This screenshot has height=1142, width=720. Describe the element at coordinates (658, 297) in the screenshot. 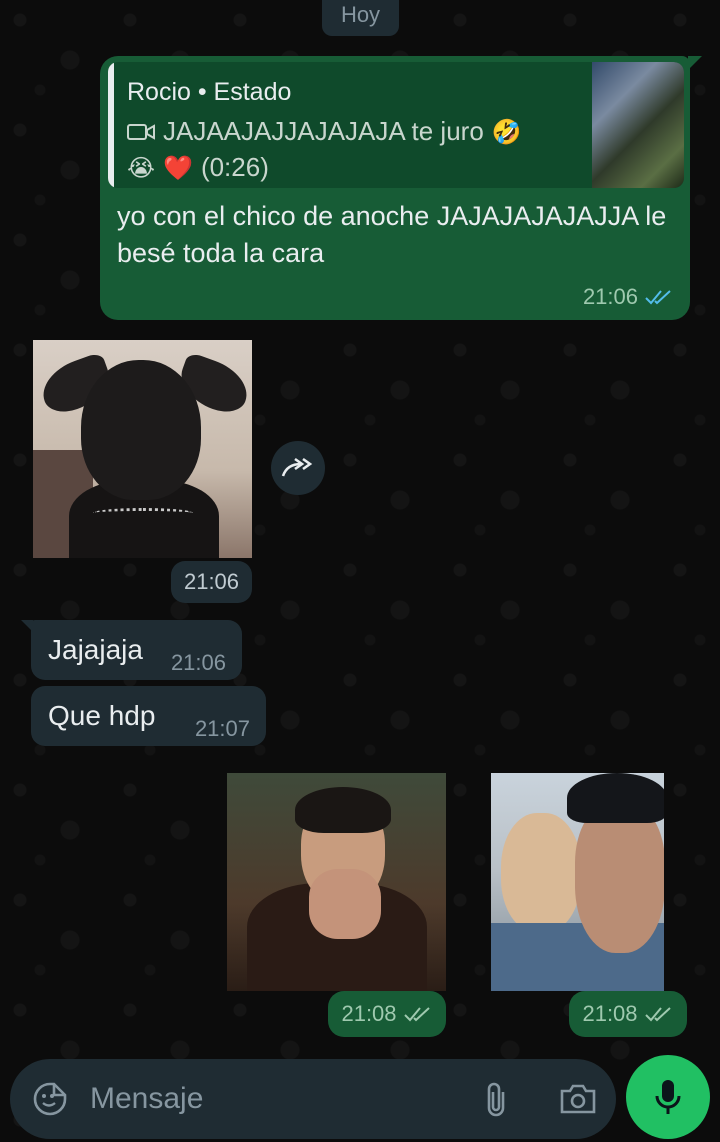

I see `read-ticks-icon` at that location.